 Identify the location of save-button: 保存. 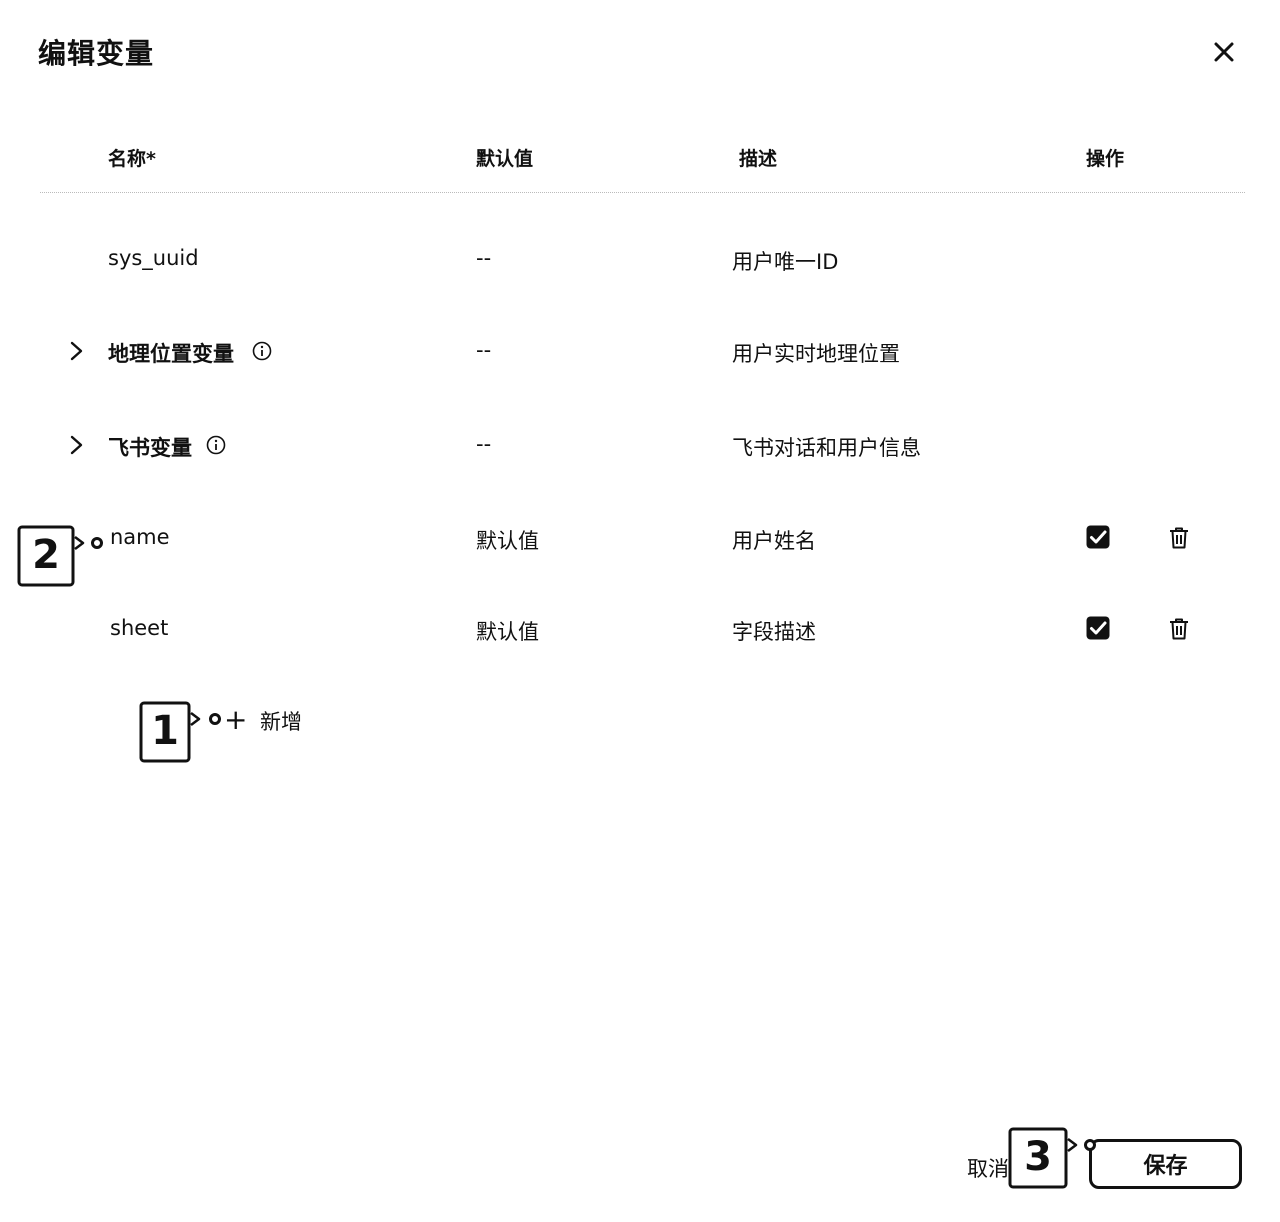
(1165, 1164).